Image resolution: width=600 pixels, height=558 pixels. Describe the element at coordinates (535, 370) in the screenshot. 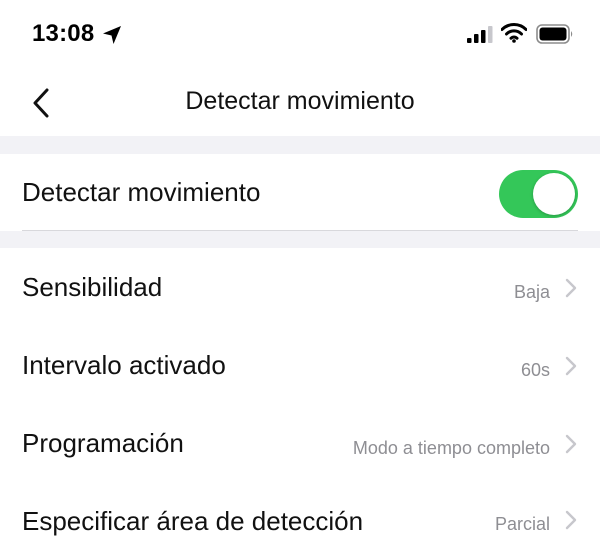

I see `settings-row-value: 60s` at that location.